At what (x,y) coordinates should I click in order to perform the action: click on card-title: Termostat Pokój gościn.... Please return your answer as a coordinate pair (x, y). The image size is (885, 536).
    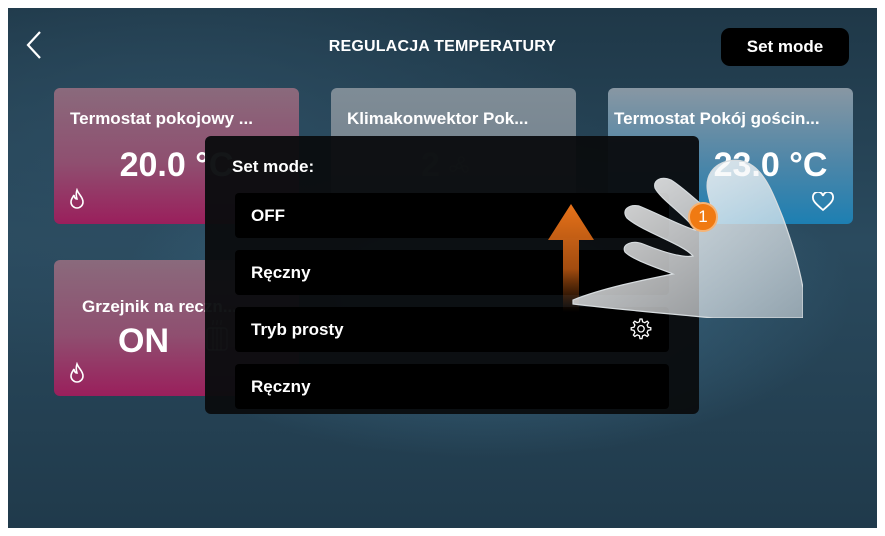
    Looking at the image, I should click on (717, 118).